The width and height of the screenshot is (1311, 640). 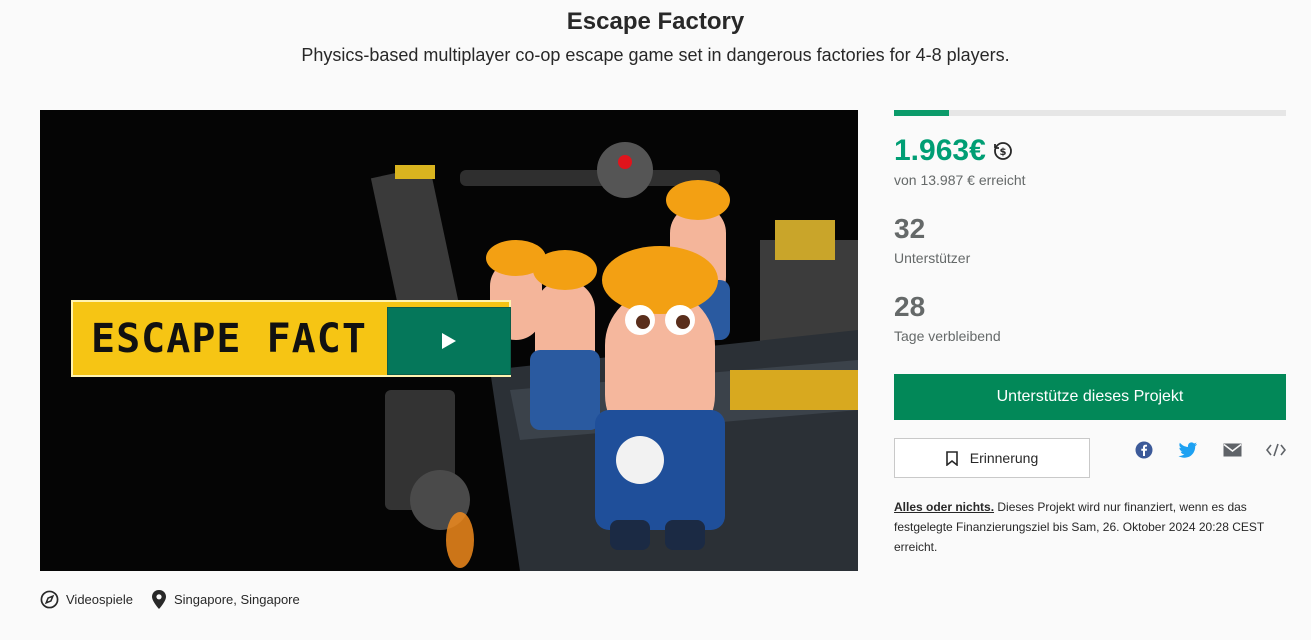 I want to click on backers-label: Unterstützer, so click(x=932, y=258).